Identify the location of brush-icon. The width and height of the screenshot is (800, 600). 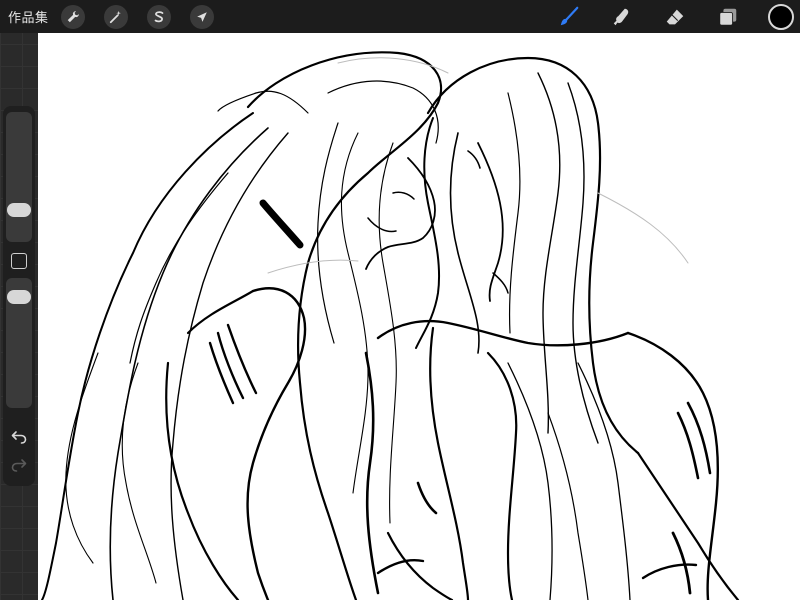
(569, 15).